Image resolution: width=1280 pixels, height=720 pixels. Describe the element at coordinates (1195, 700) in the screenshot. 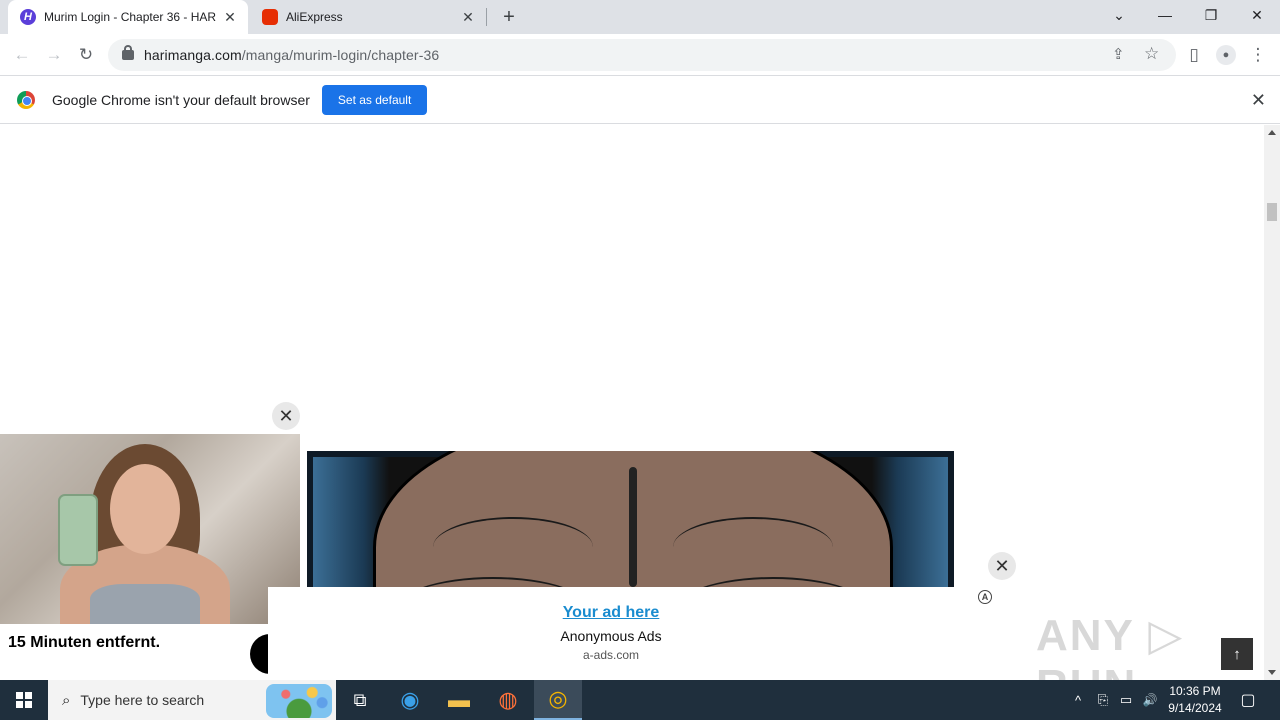

I see `taskbar-clock: 10:36 PM 9/14/2024` at that location.